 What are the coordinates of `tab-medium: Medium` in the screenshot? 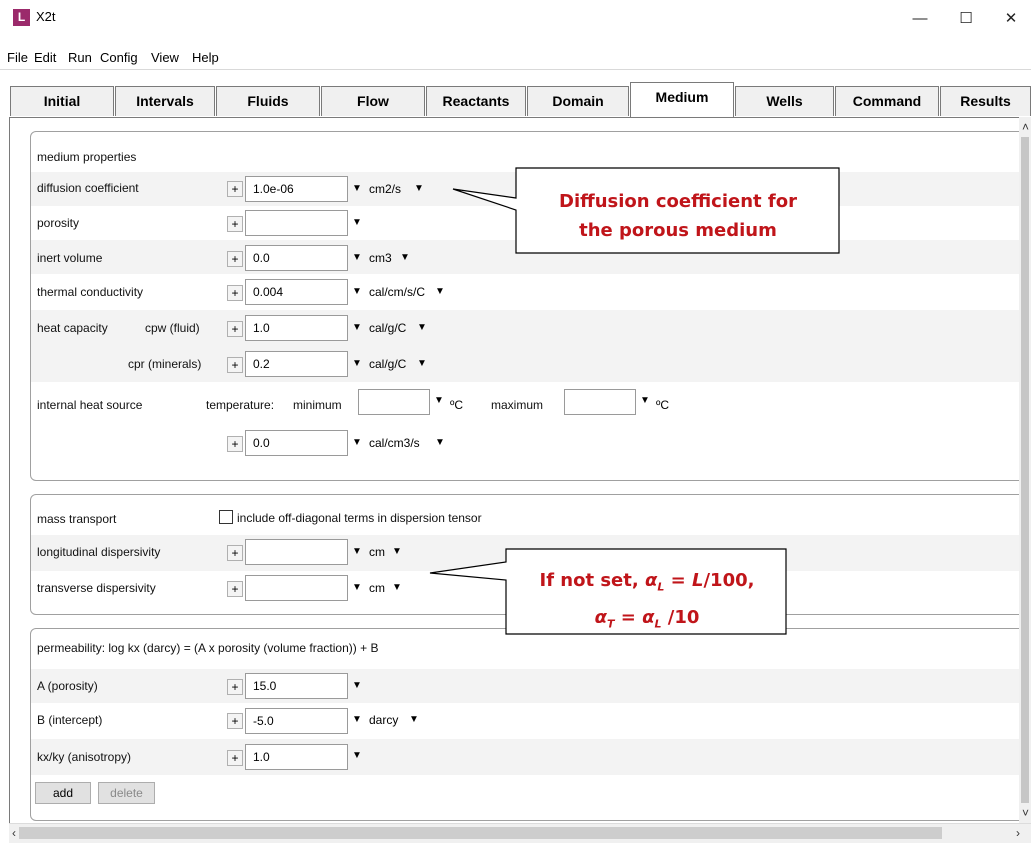 It's located at (682, 99).